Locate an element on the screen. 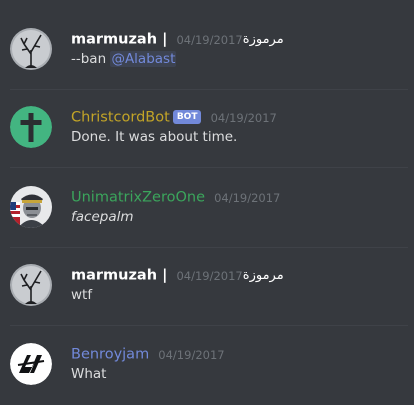 Image resolution: width=414 pixels, height=405 pixels. message-header: ChristcordBot BOT 04/19/2017 is located at coordinates (174, 117).